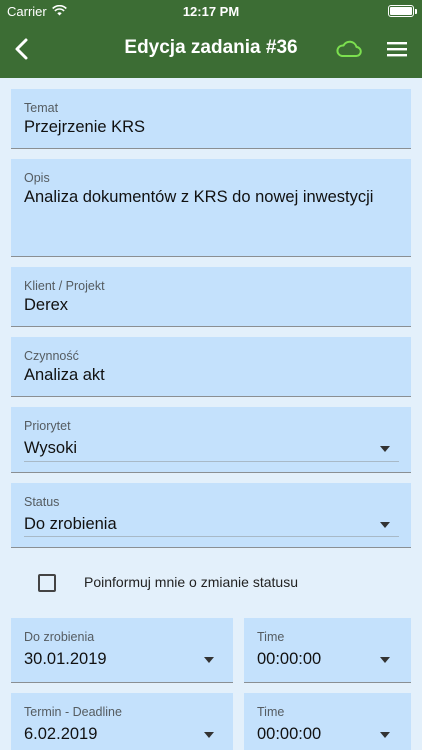  I want to click on notify-label: Poinformuj mnie o zmianie statusu, so click(191, 582).